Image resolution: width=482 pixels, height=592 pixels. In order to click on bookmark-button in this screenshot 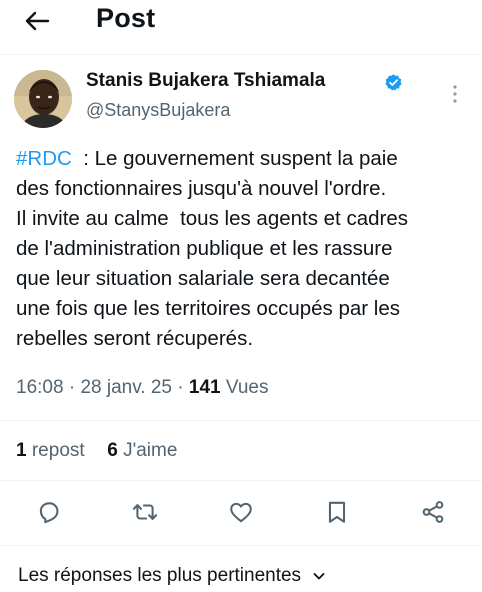, I will do `click(337, 512)`.